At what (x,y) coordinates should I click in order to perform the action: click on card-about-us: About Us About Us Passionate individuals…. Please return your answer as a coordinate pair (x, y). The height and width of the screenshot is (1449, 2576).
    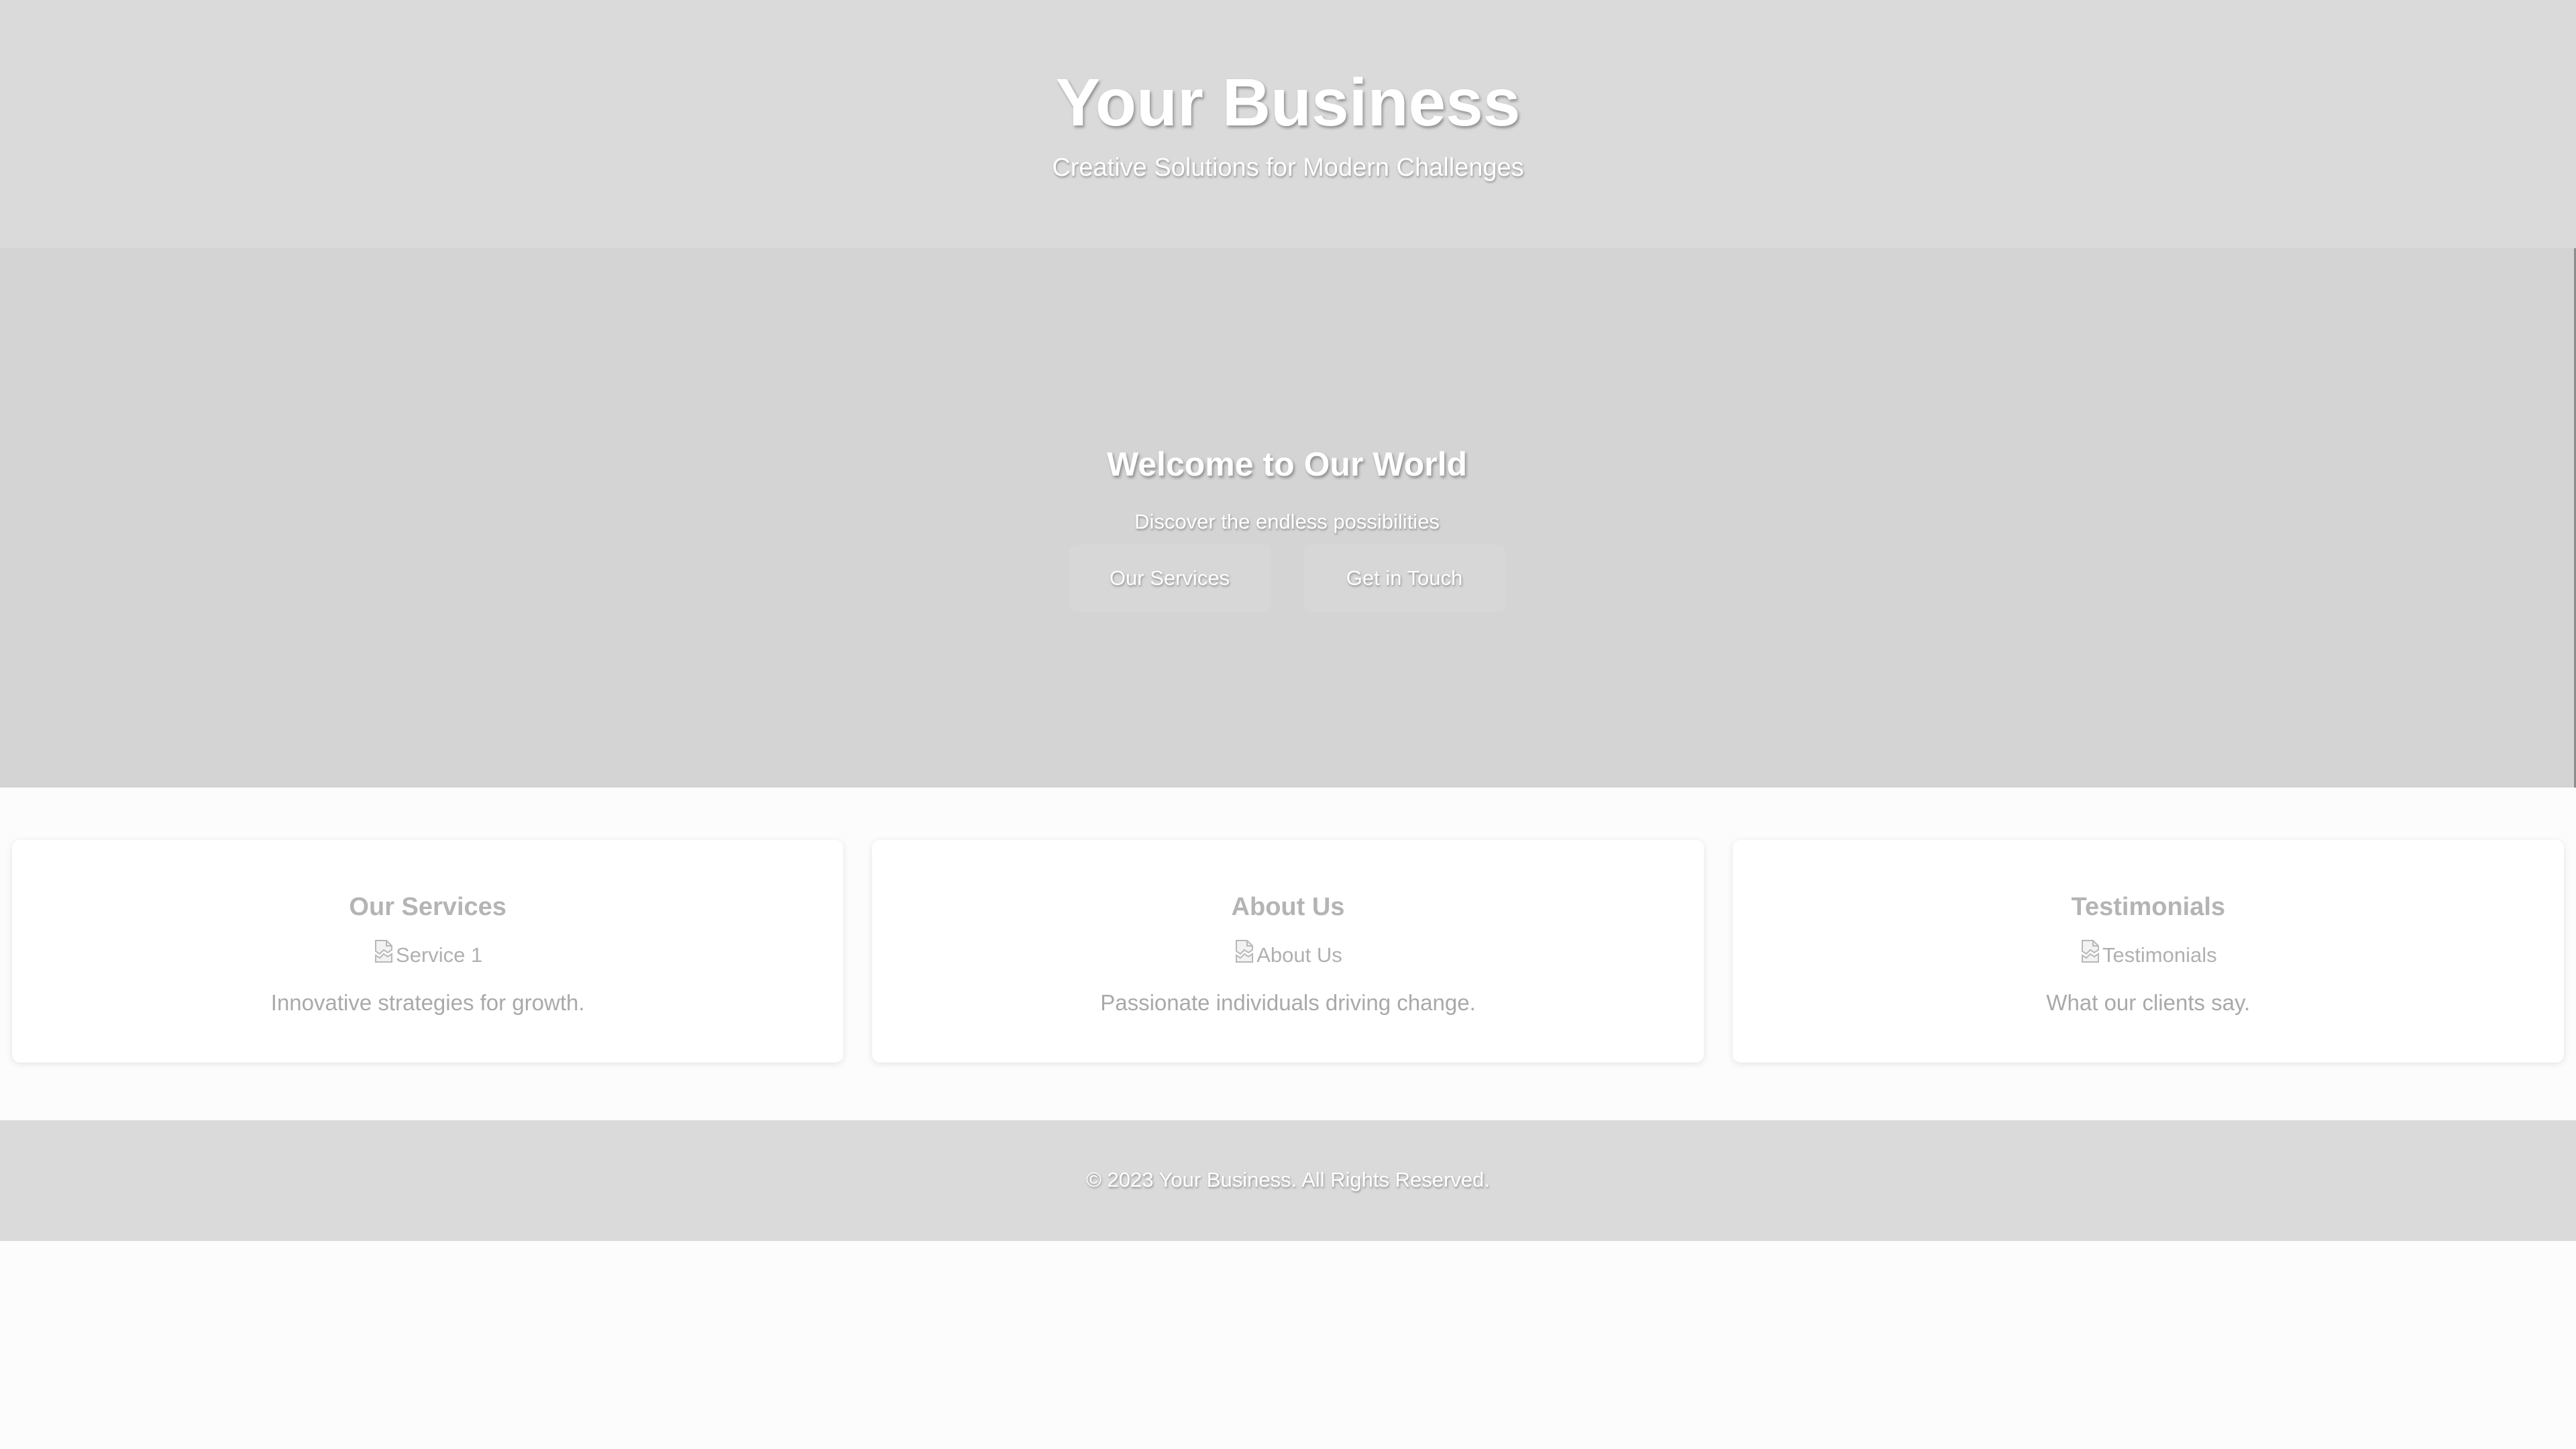
    Looking at the image, I should click on (1288, 951).